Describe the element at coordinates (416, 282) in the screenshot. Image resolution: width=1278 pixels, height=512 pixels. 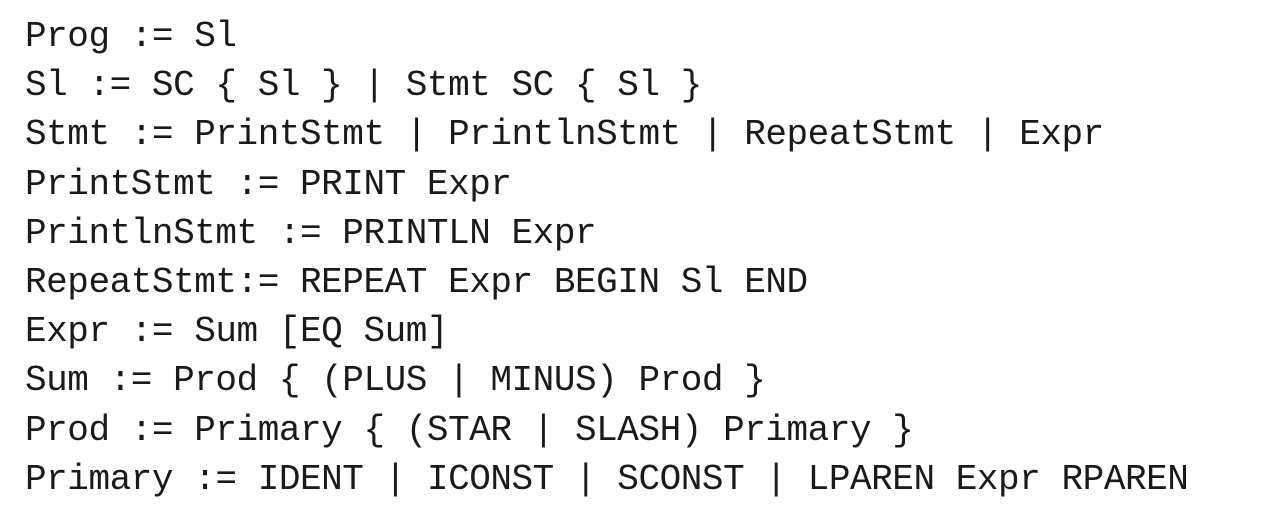
I see `grammar-rule-repeatstmt: RepeatStmt:= REPEAT Expr BEGIN Sl END` at that location.